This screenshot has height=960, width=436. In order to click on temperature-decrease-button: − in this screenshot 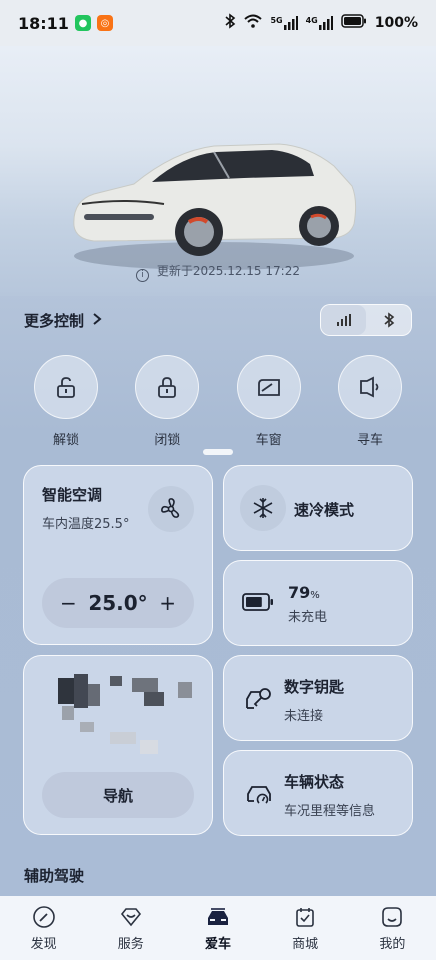, I will do `click(68, 603)`.